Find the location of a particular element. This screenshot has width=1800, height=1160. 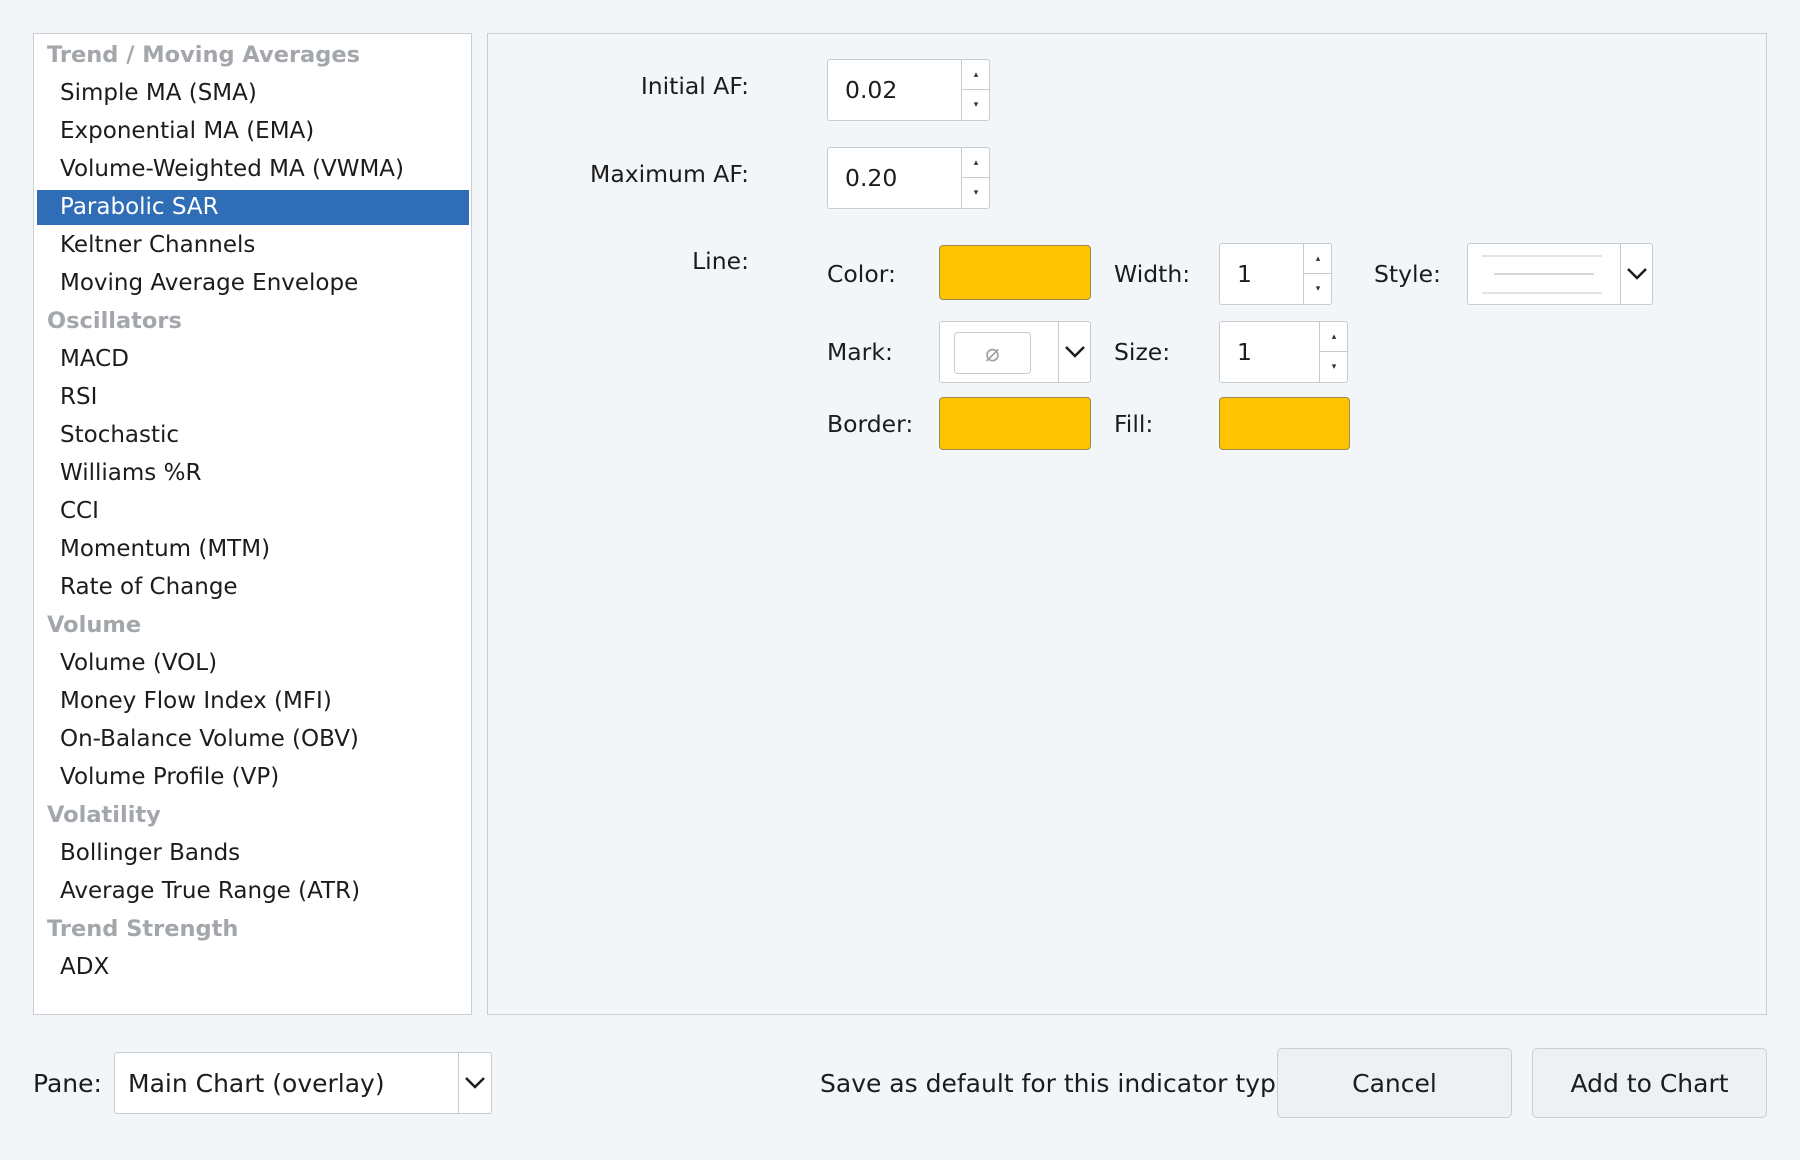

line-color-label: Color: is located at coordinates (861, 274).